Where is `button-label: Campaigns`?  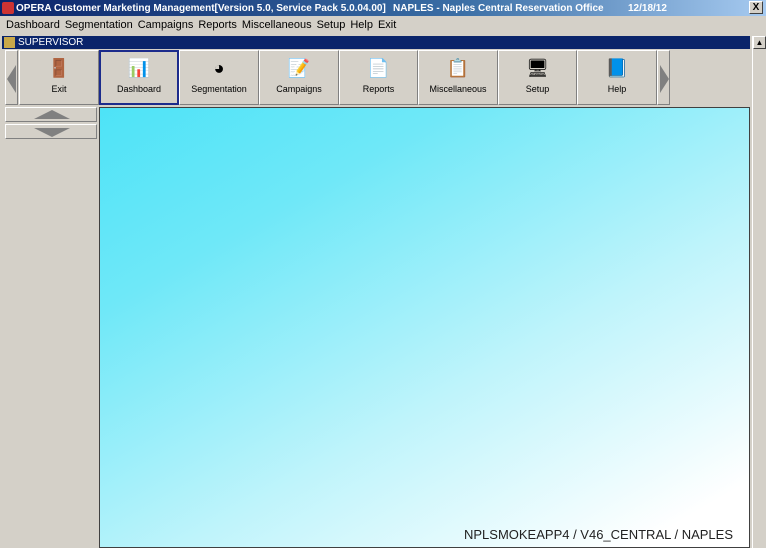
button-label: Campaigns is located at coordinates (299, 89).